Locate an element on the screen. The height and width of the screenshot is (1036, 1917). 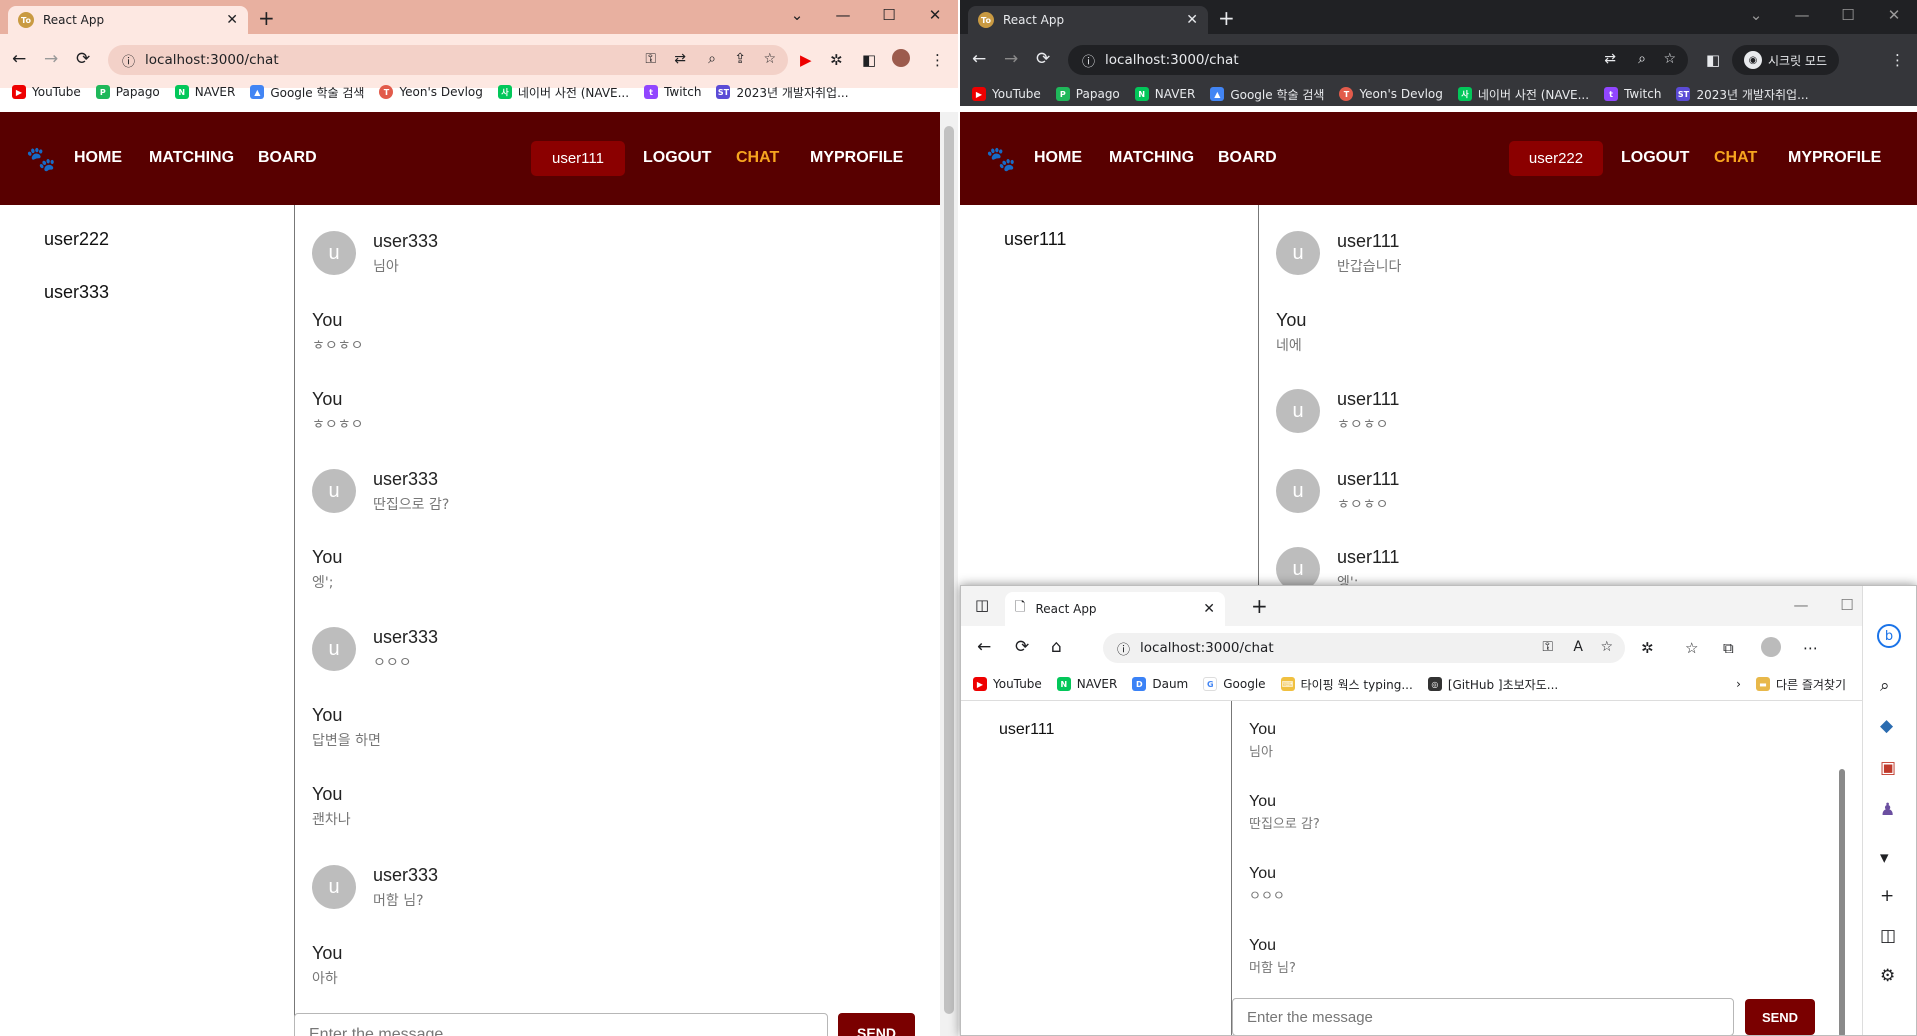
favorite-naver: N NAVER is located at coordinates (1086, 684).